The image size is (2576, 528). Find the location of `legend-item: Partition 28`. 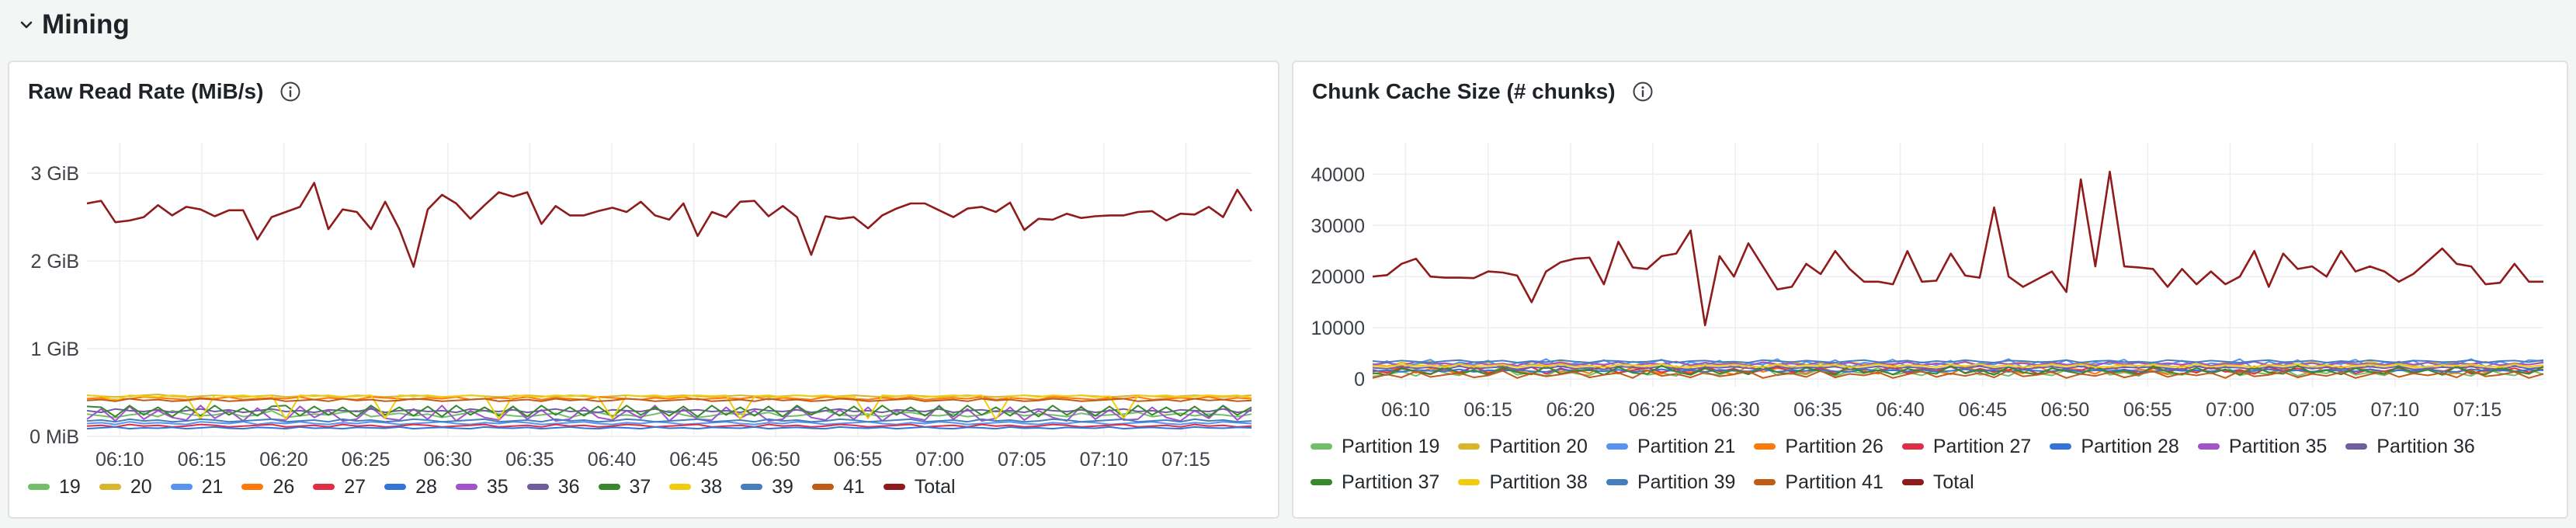

legend-item: Partition 28 is located at coordinates (2114, 446).